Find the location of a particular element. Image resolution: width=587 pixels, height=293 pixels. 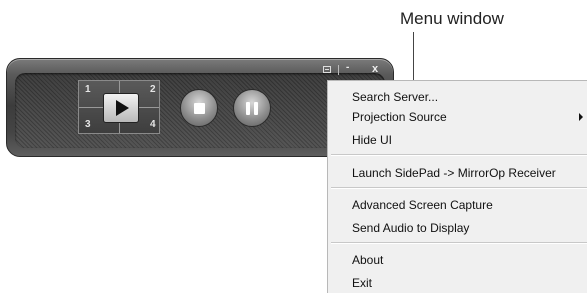

control-divider is located at coordinates (338, 70).